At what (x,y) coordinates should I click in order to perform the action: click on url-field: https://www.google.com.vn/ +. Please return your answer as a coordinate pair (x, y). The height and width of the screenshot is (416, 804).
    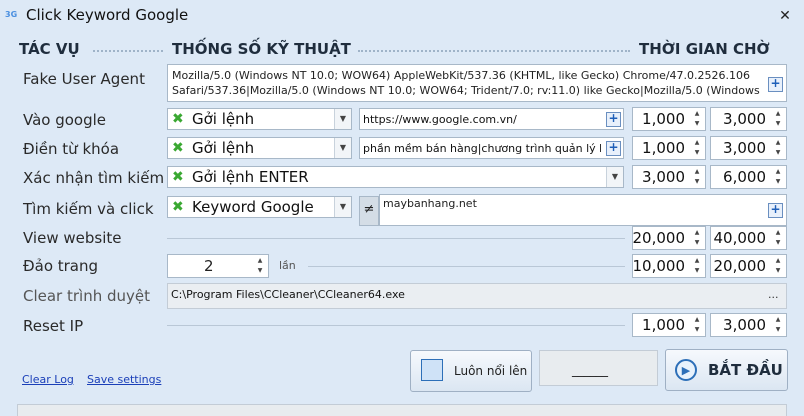
    Looking at the image, I should click on (491, 119).